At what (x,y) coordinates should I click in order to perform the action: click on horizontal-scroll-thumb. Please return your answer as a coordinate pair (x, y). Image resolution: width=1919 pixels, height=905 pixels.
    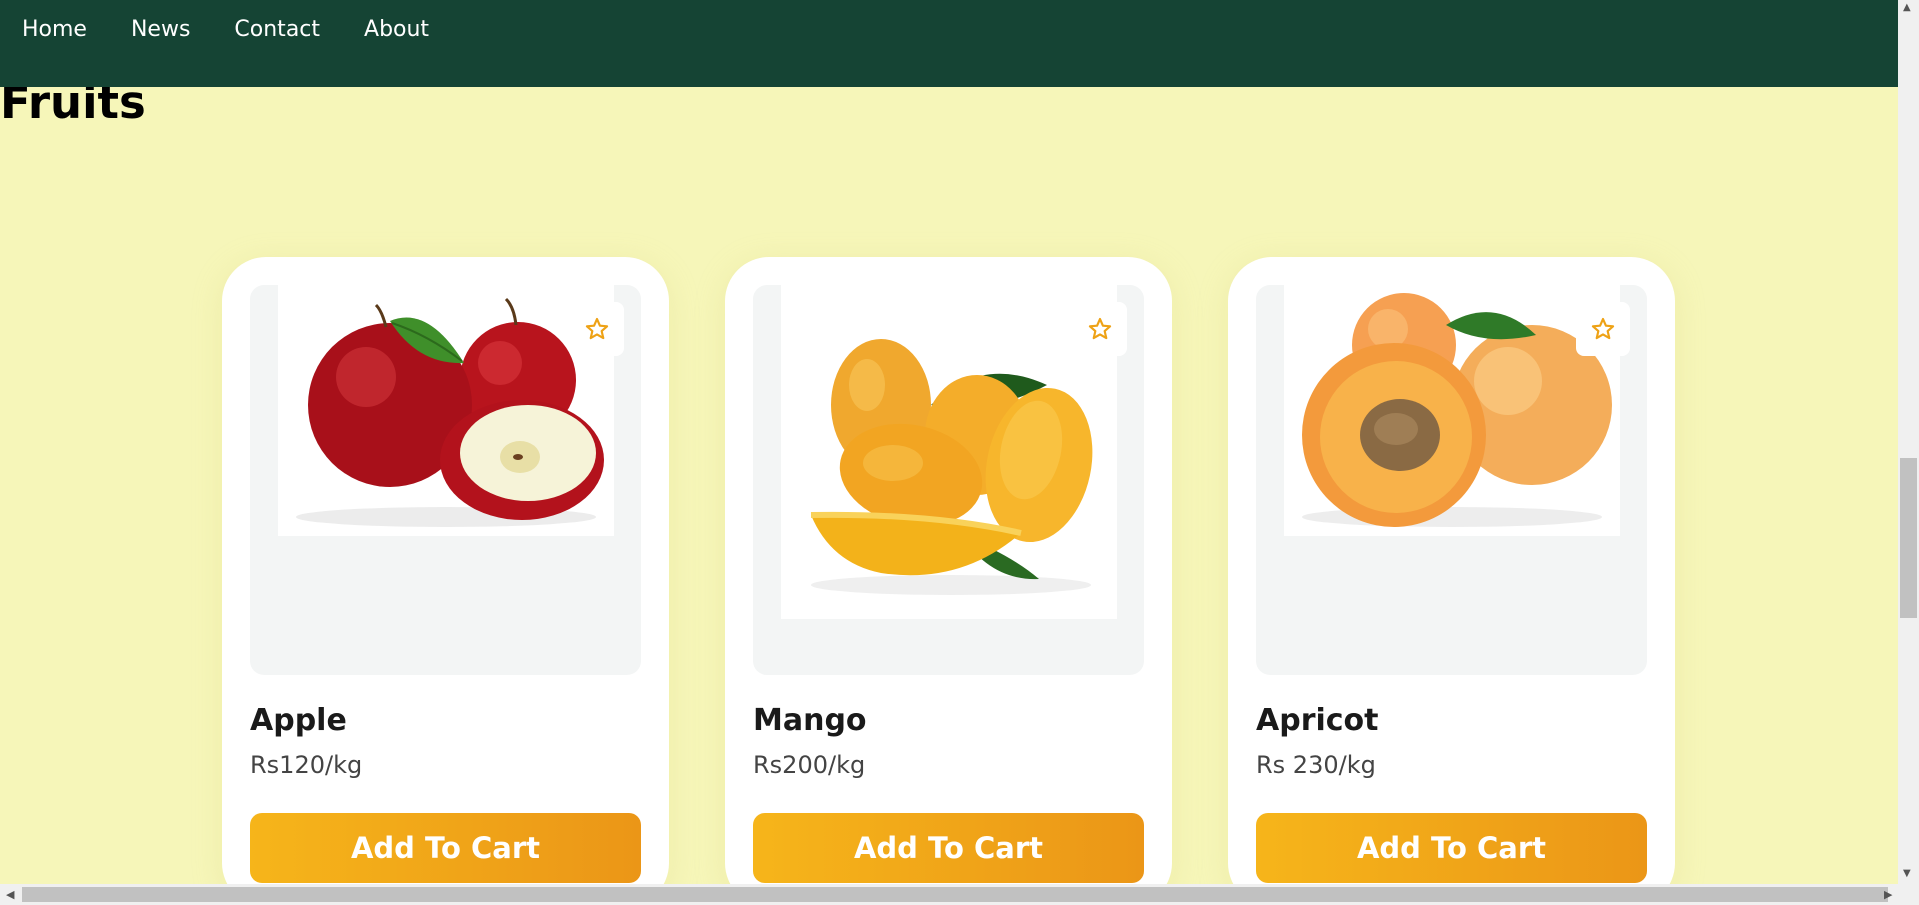
    Looking at the image, I should click on (955, 894).